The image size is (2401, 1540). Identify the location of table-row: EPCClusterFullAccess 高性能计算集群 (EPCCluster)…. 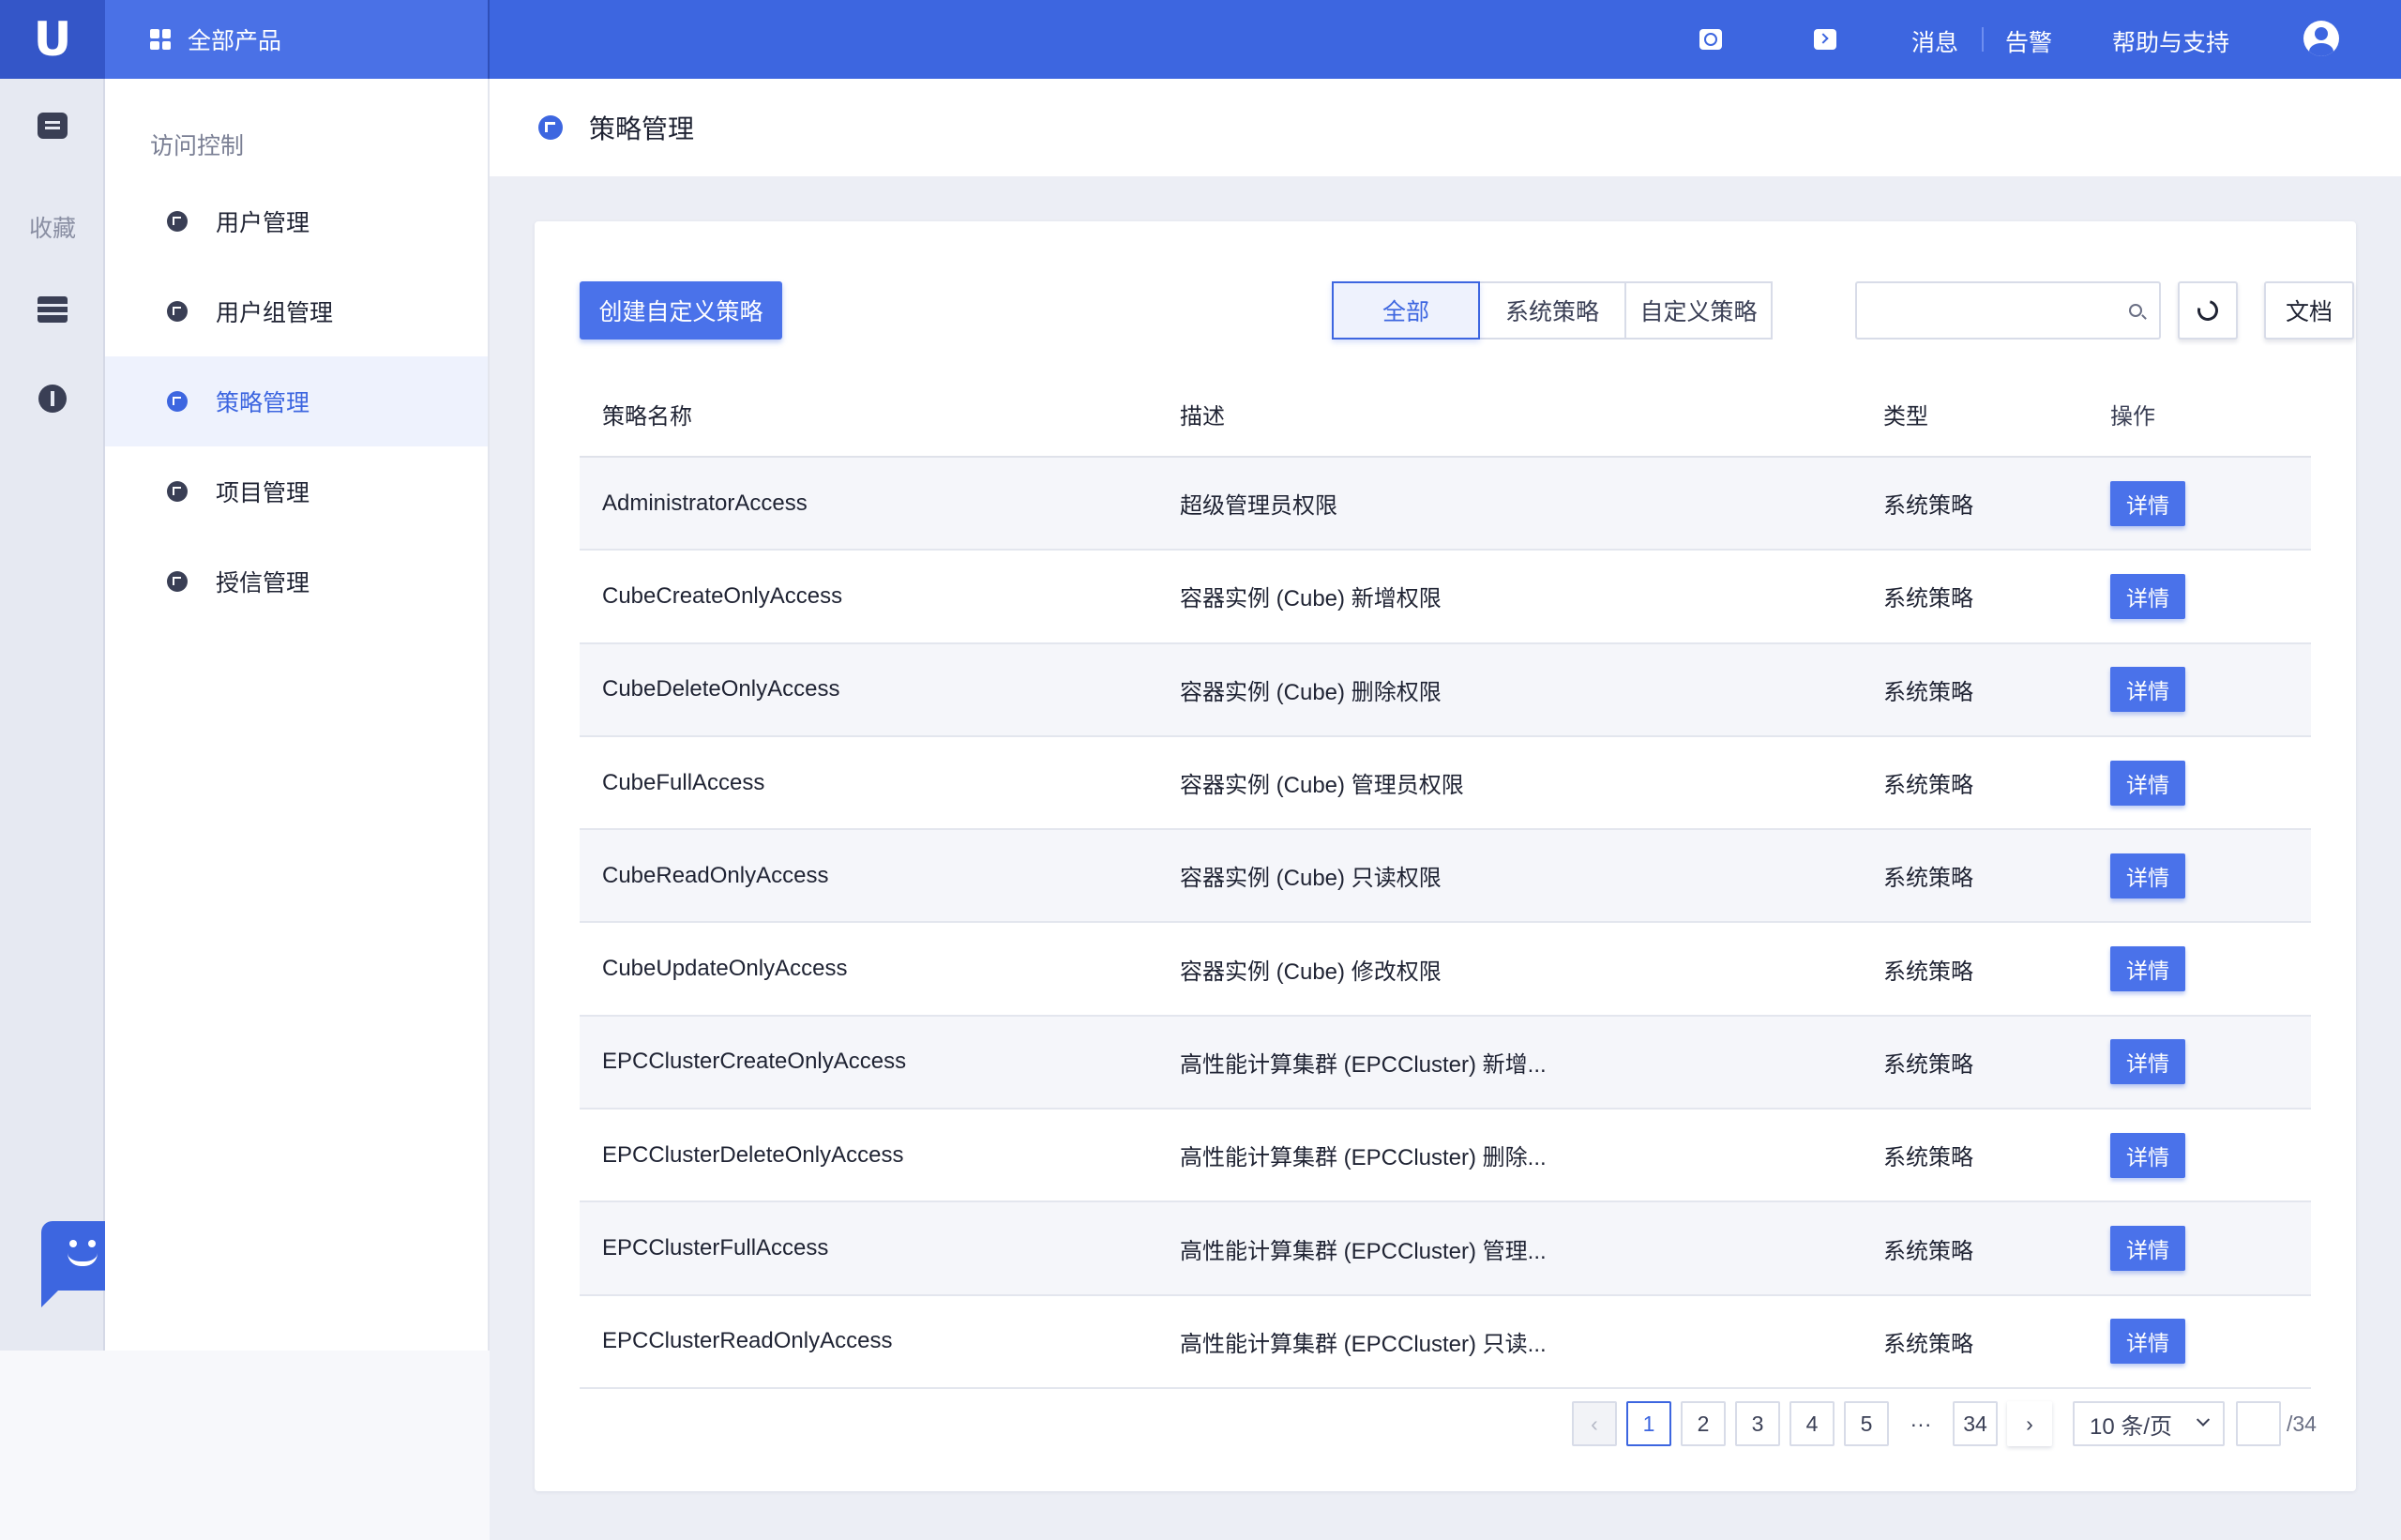
(1445, 1249).